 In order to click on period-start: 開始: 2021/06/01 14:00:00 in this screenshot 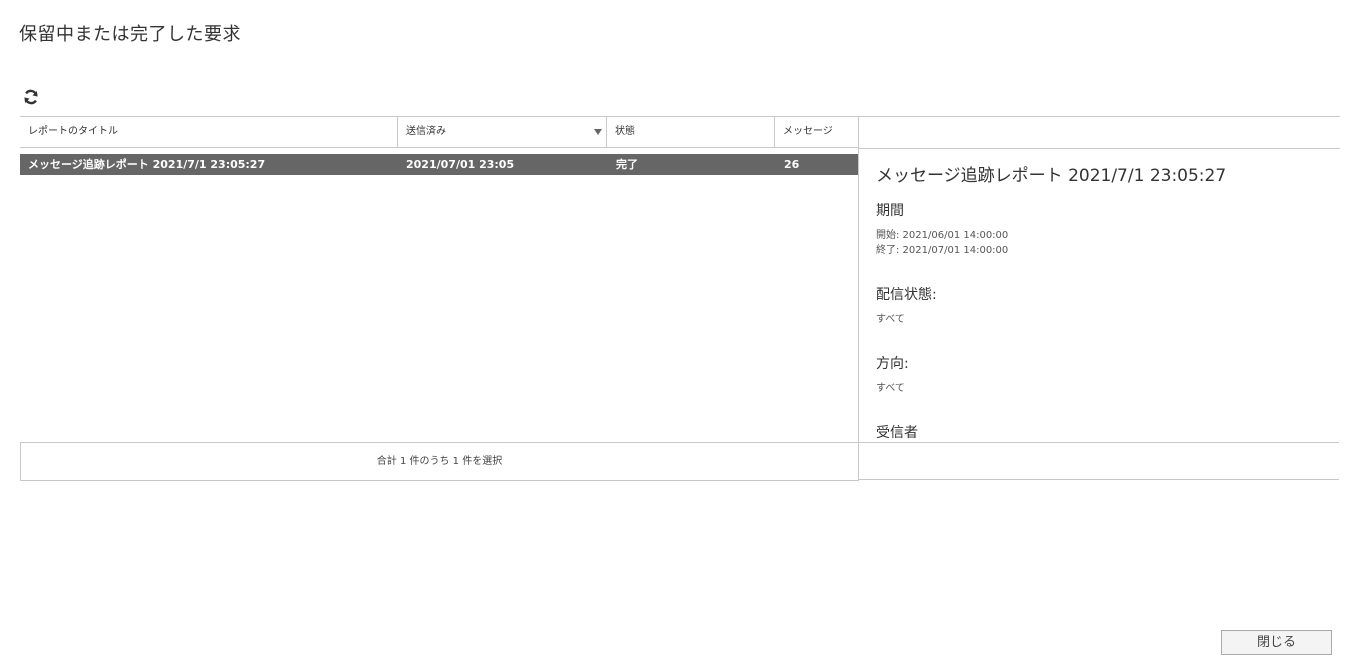, I will do `click(942, 235)`.